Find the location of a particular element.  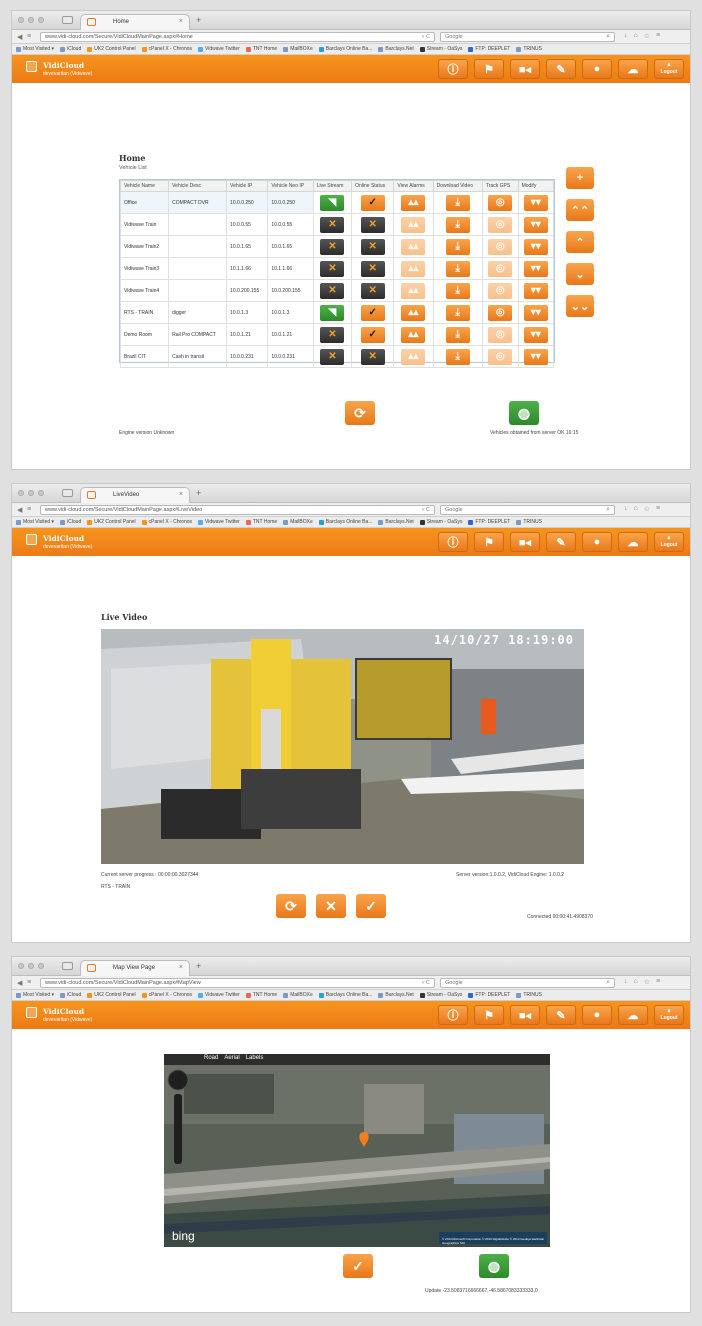

column-header: Track GPS is located at coordinates (500, 186).